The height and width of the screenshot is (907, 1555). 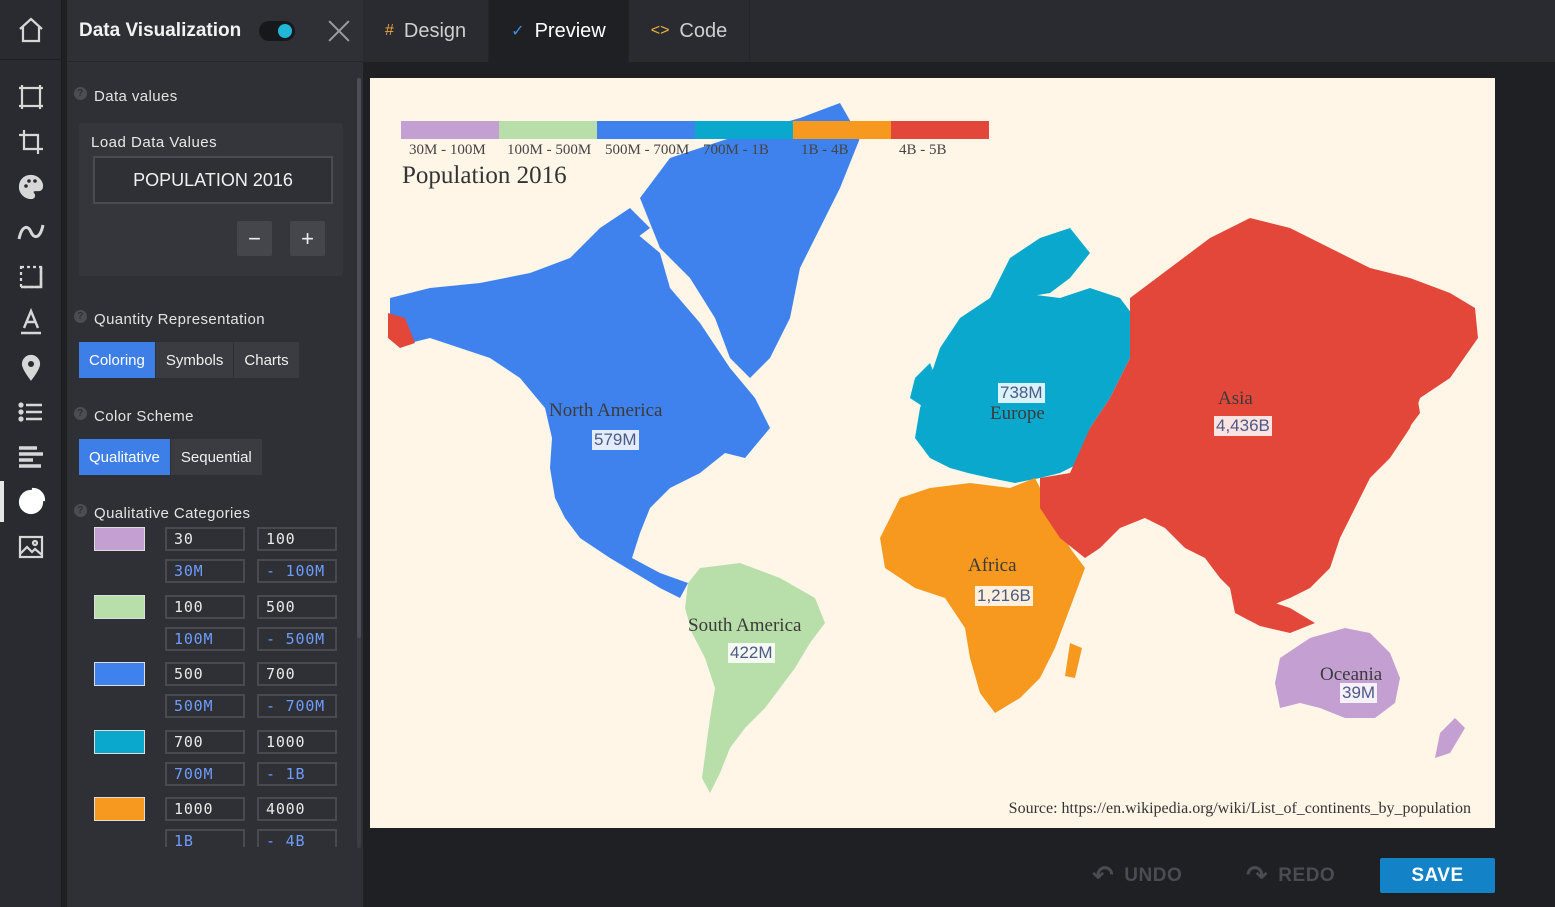 I want to click on frame-icon, so click(x=30, y=96).